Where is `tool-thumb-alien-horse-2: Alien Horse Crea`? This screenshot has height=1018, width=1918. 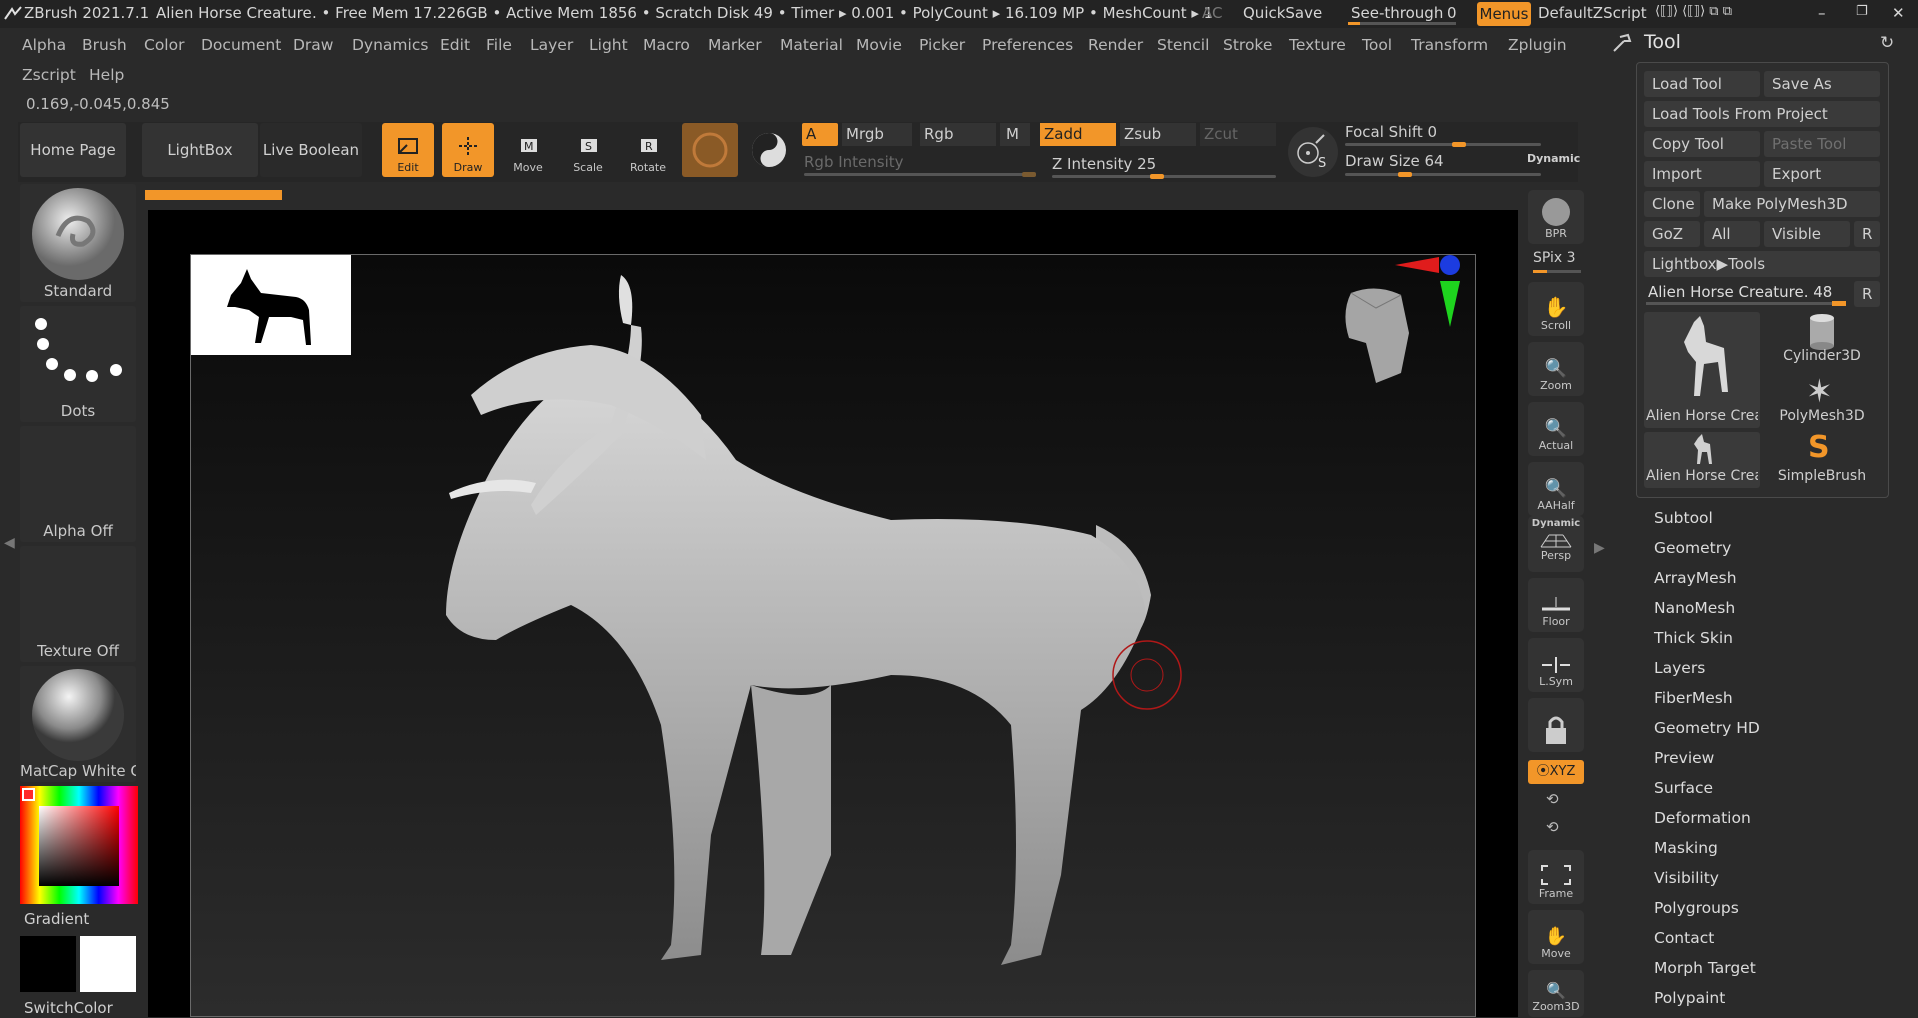
tool-thumb-alien-horse-2: Alien Horse Crea is located at coordinates (1702, 460).